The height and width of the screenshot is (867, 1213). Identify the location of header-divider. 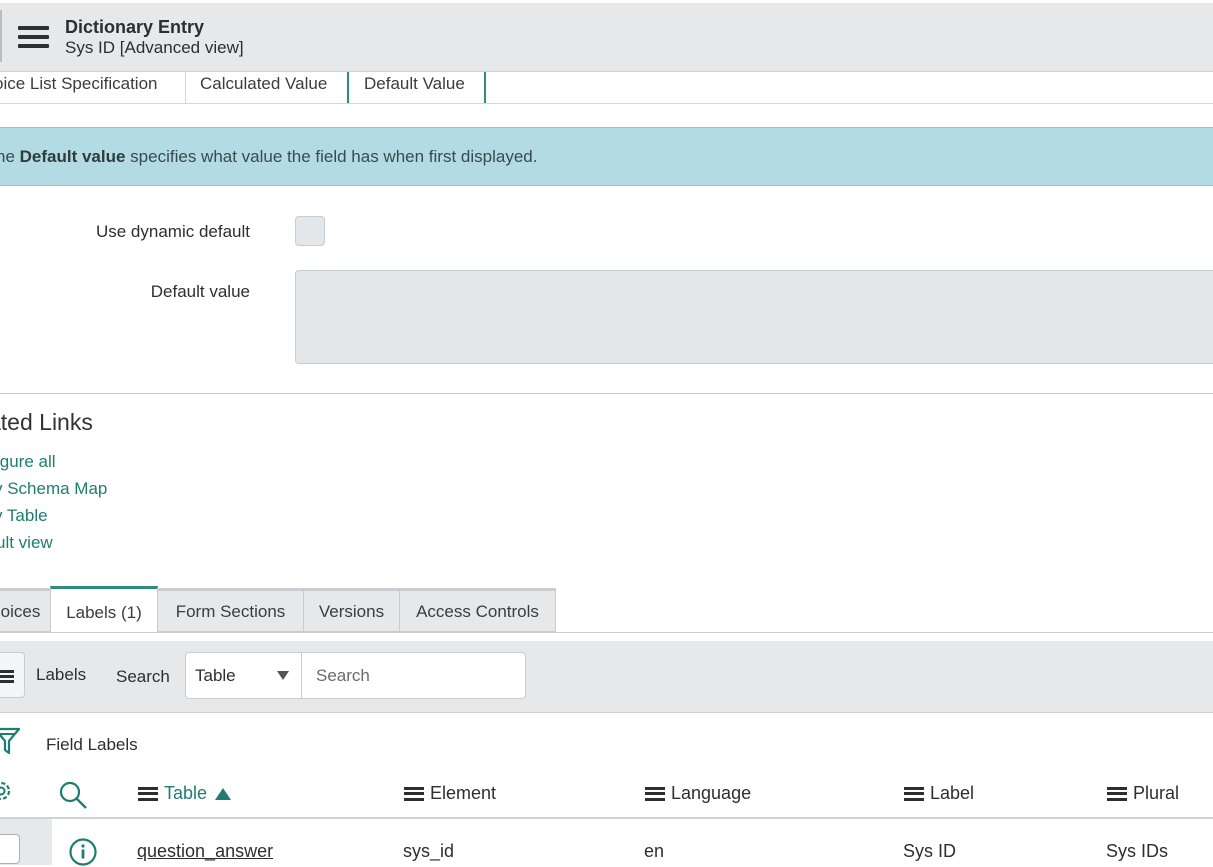
(606, 818).